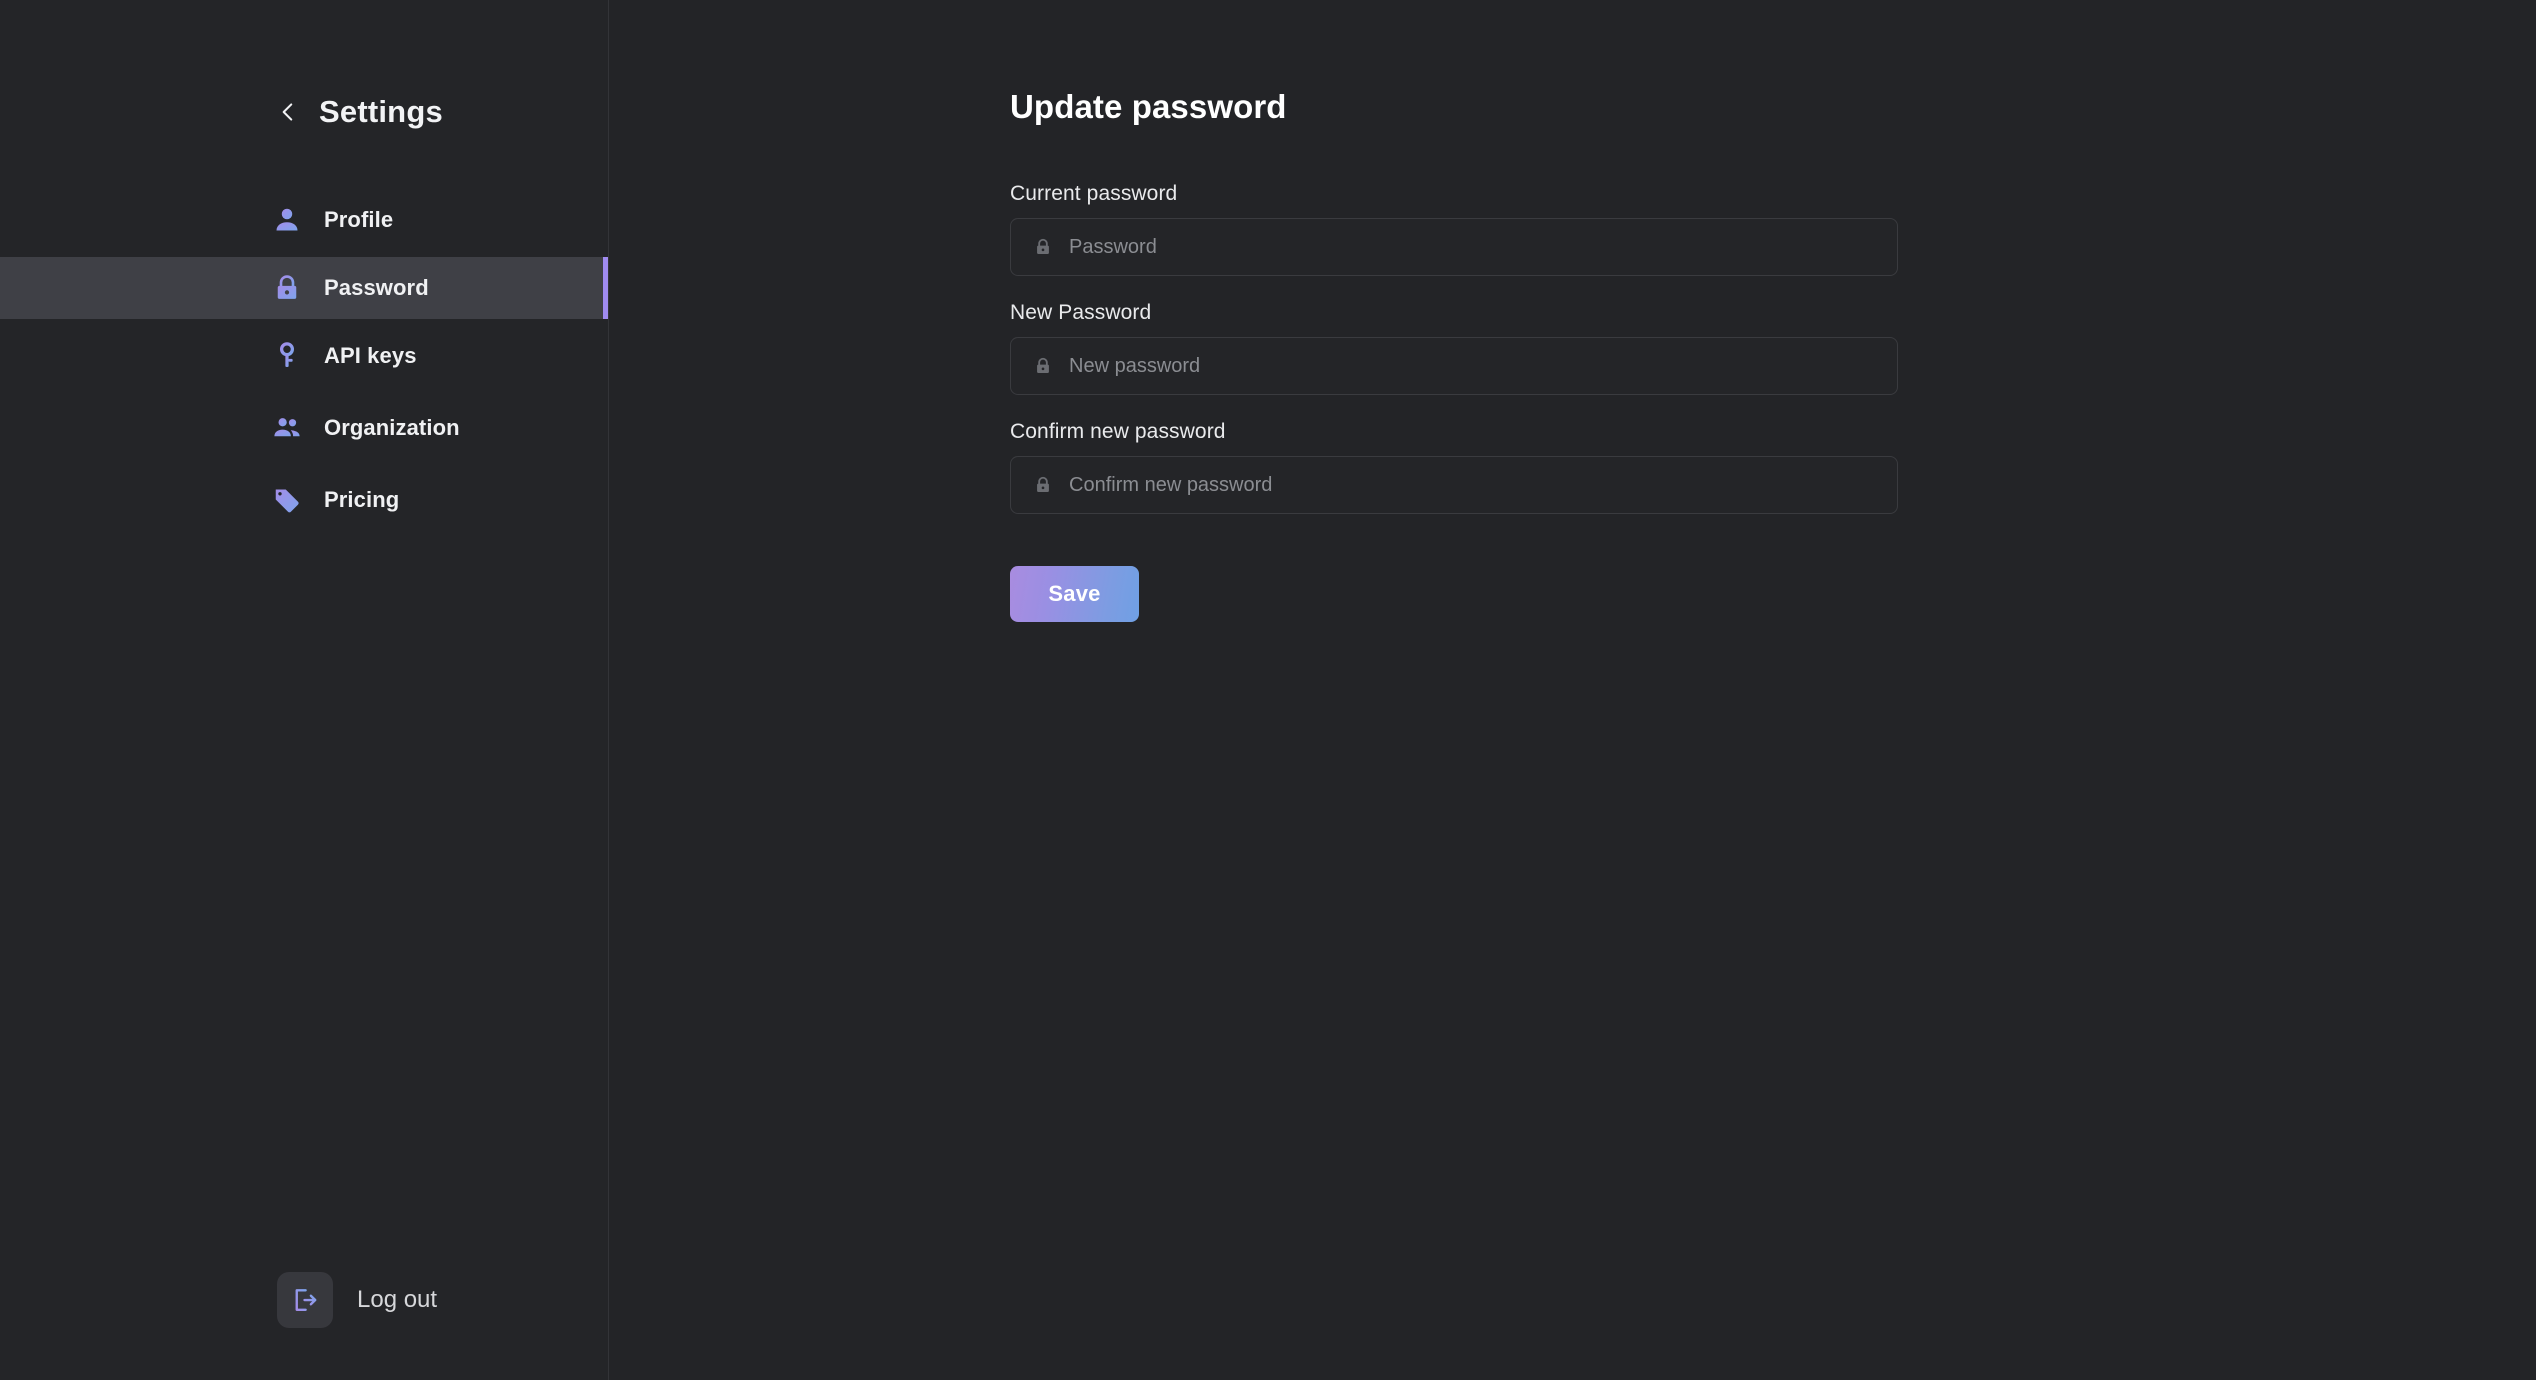 Image resolution: width=2536 pixels, height=1380 pixels. What do you see at coordinates (370, 355) in the screenshot?
I see `sidebar-item-label: API keys` at bounding box center [370, 355].